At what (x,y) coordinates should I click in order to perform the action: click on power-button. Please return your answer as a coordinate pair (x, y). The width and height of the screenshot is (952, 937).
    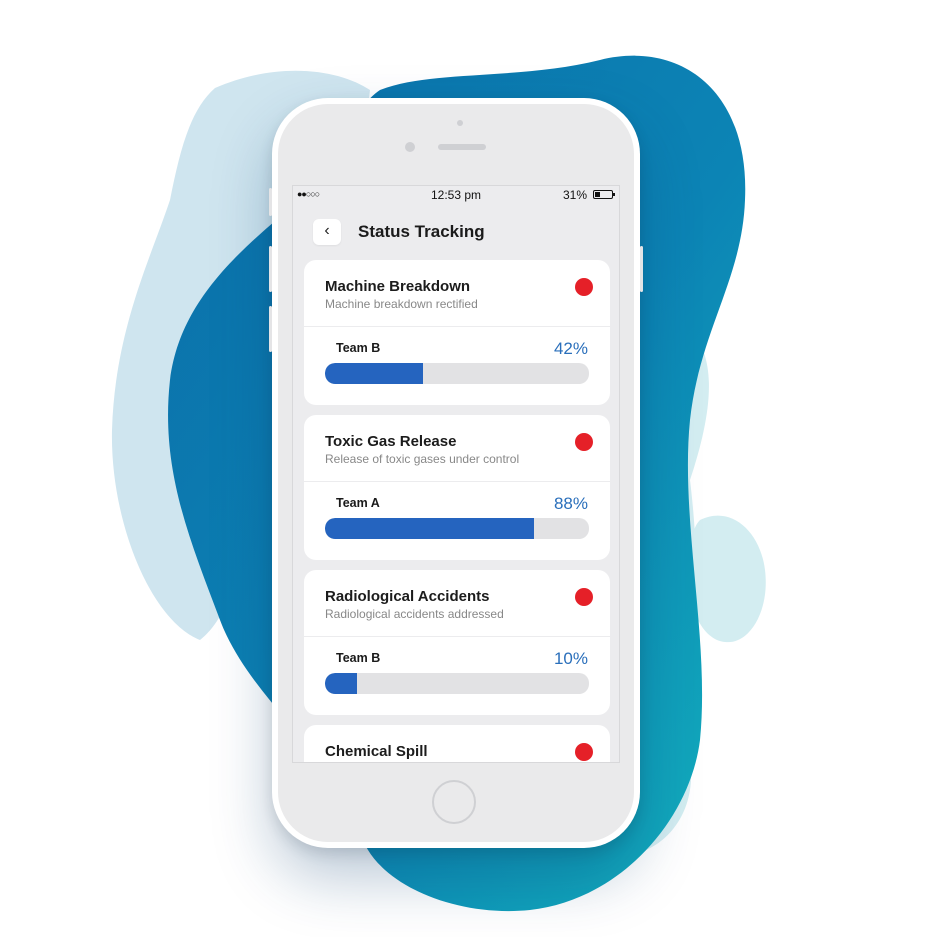
    Looking at the image, I should click on (641, 269).